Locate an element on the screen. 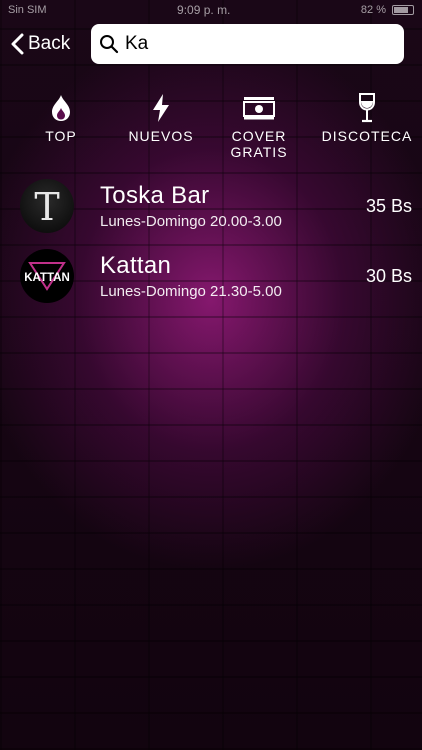 The width and height of the screenshot is (422, 750). cash-icon is located at coordinates (259, 108).